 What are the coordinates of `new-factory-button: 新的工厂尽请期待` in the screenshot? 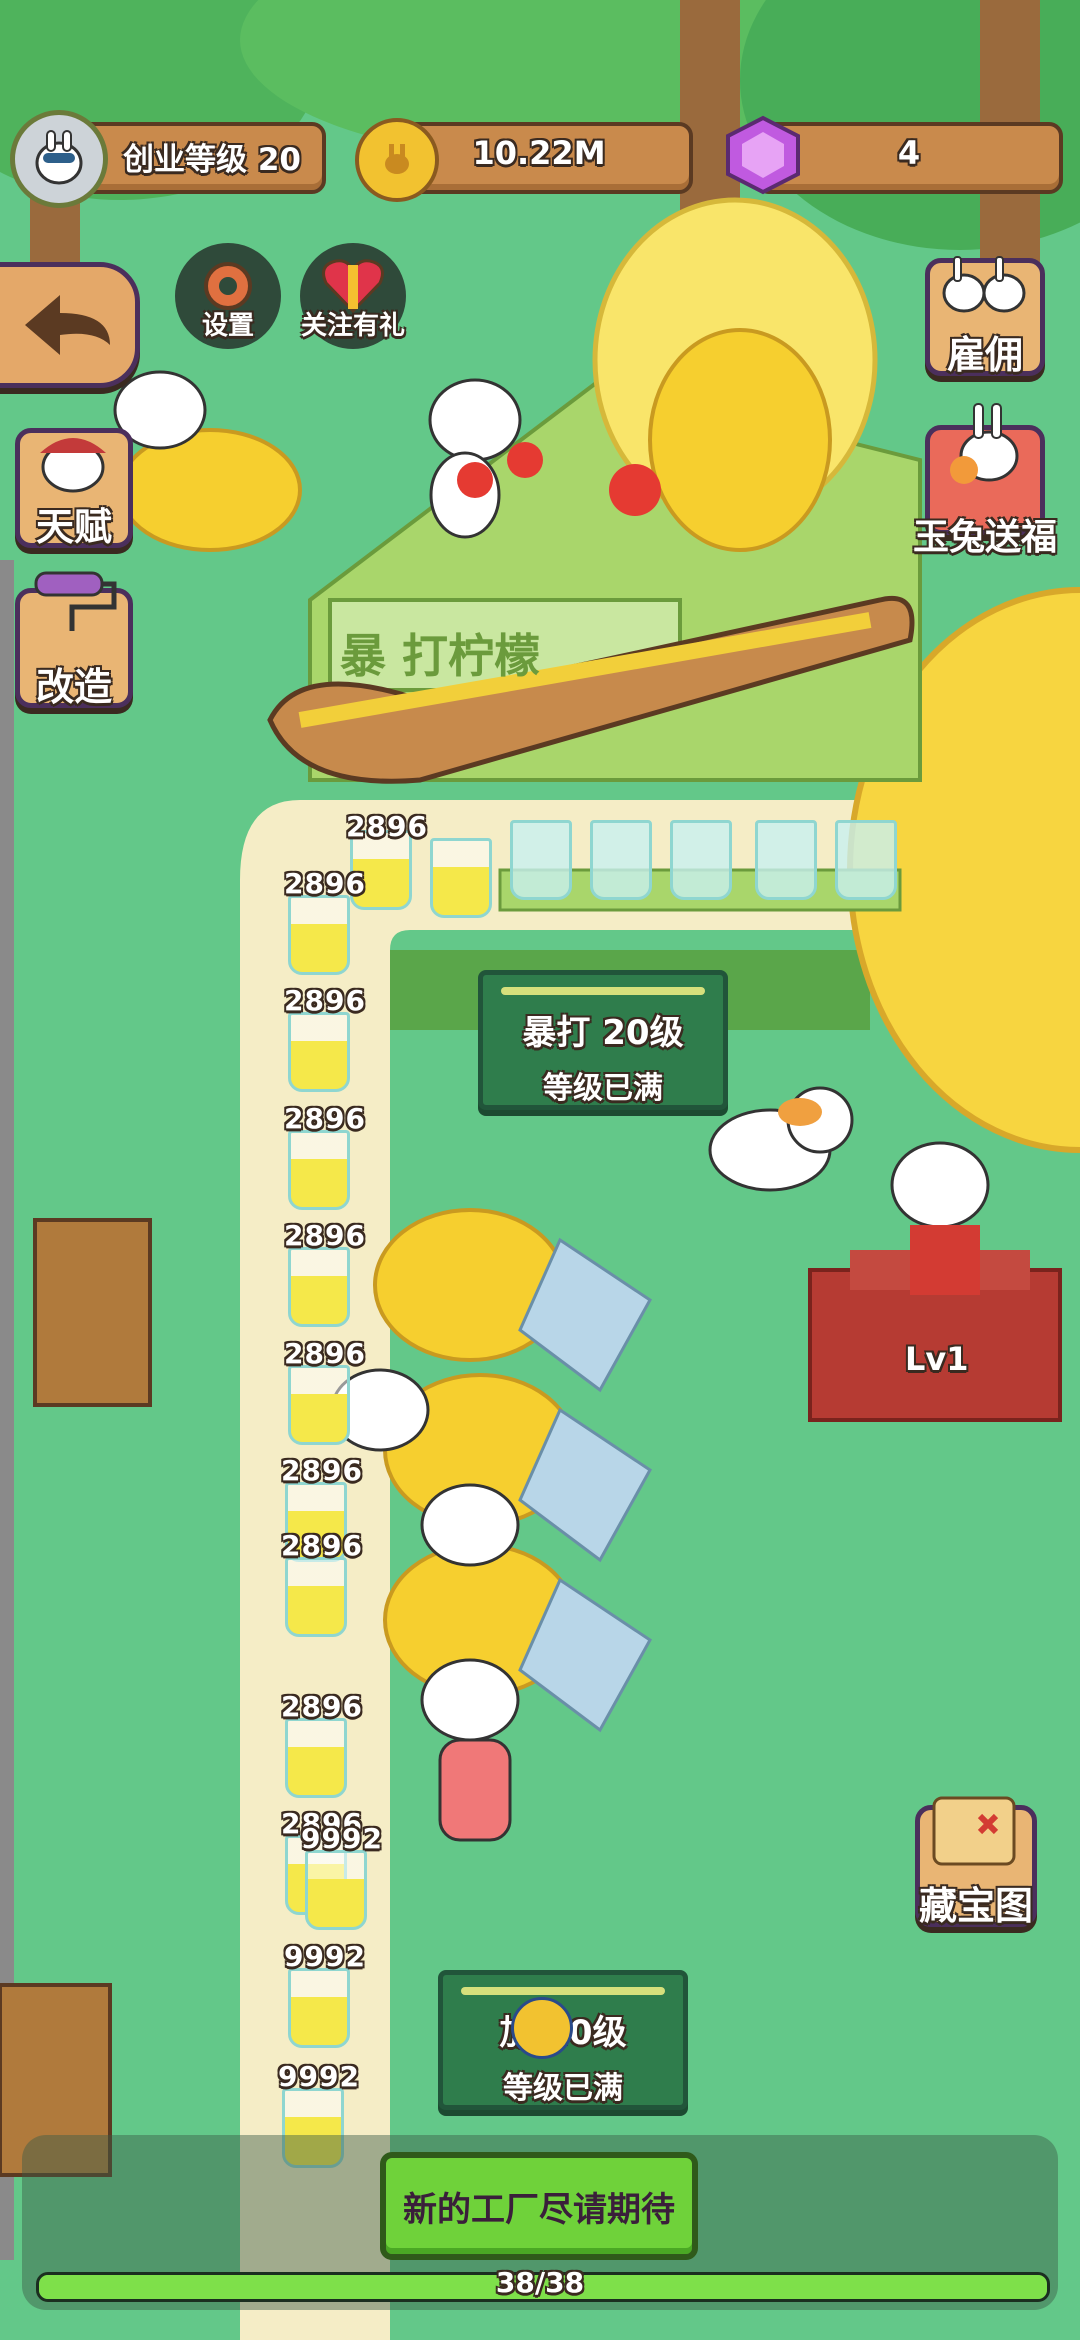 It's located at (539, 2206).